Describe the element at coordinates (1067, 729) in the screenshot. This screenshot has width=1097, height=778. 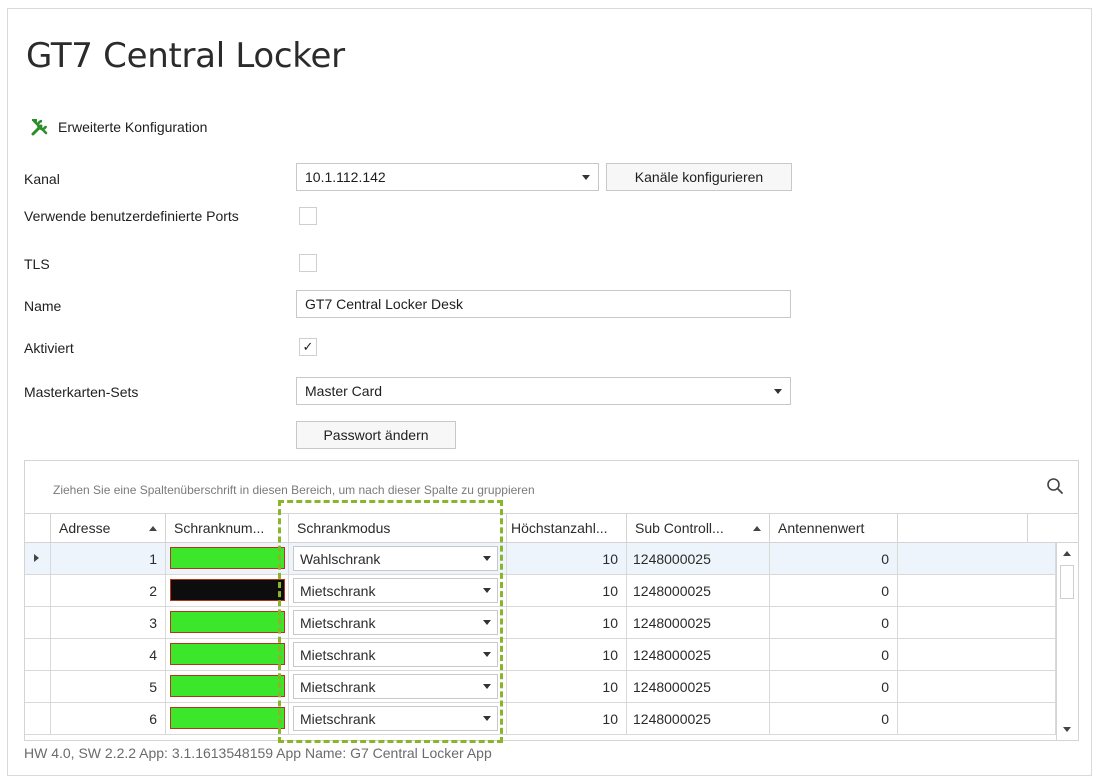
I see `scroll-down-icon` at that location.